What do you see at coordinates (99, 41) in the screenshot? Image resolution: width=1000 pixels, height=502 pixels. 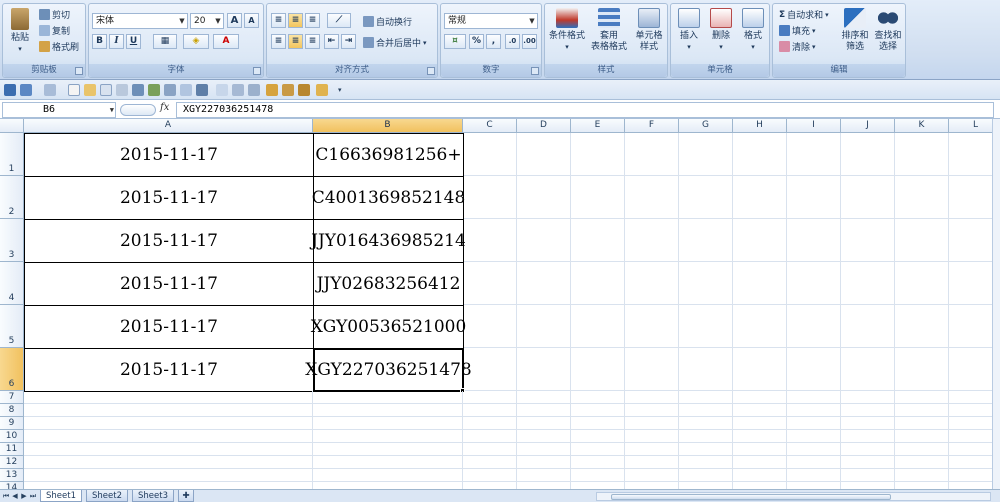 I see `bold-button: B` at bounding box center [99, 41].